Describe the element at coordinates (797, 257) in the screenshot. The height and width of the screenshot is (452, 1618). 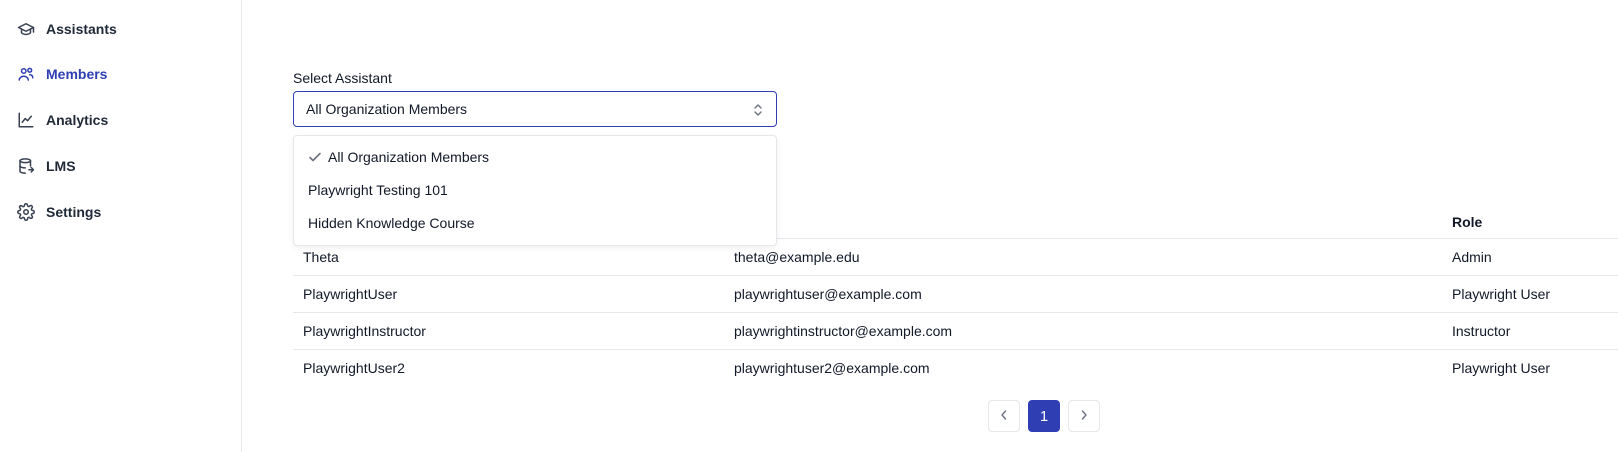
I see `member-email: theta@example.edu` at that location.